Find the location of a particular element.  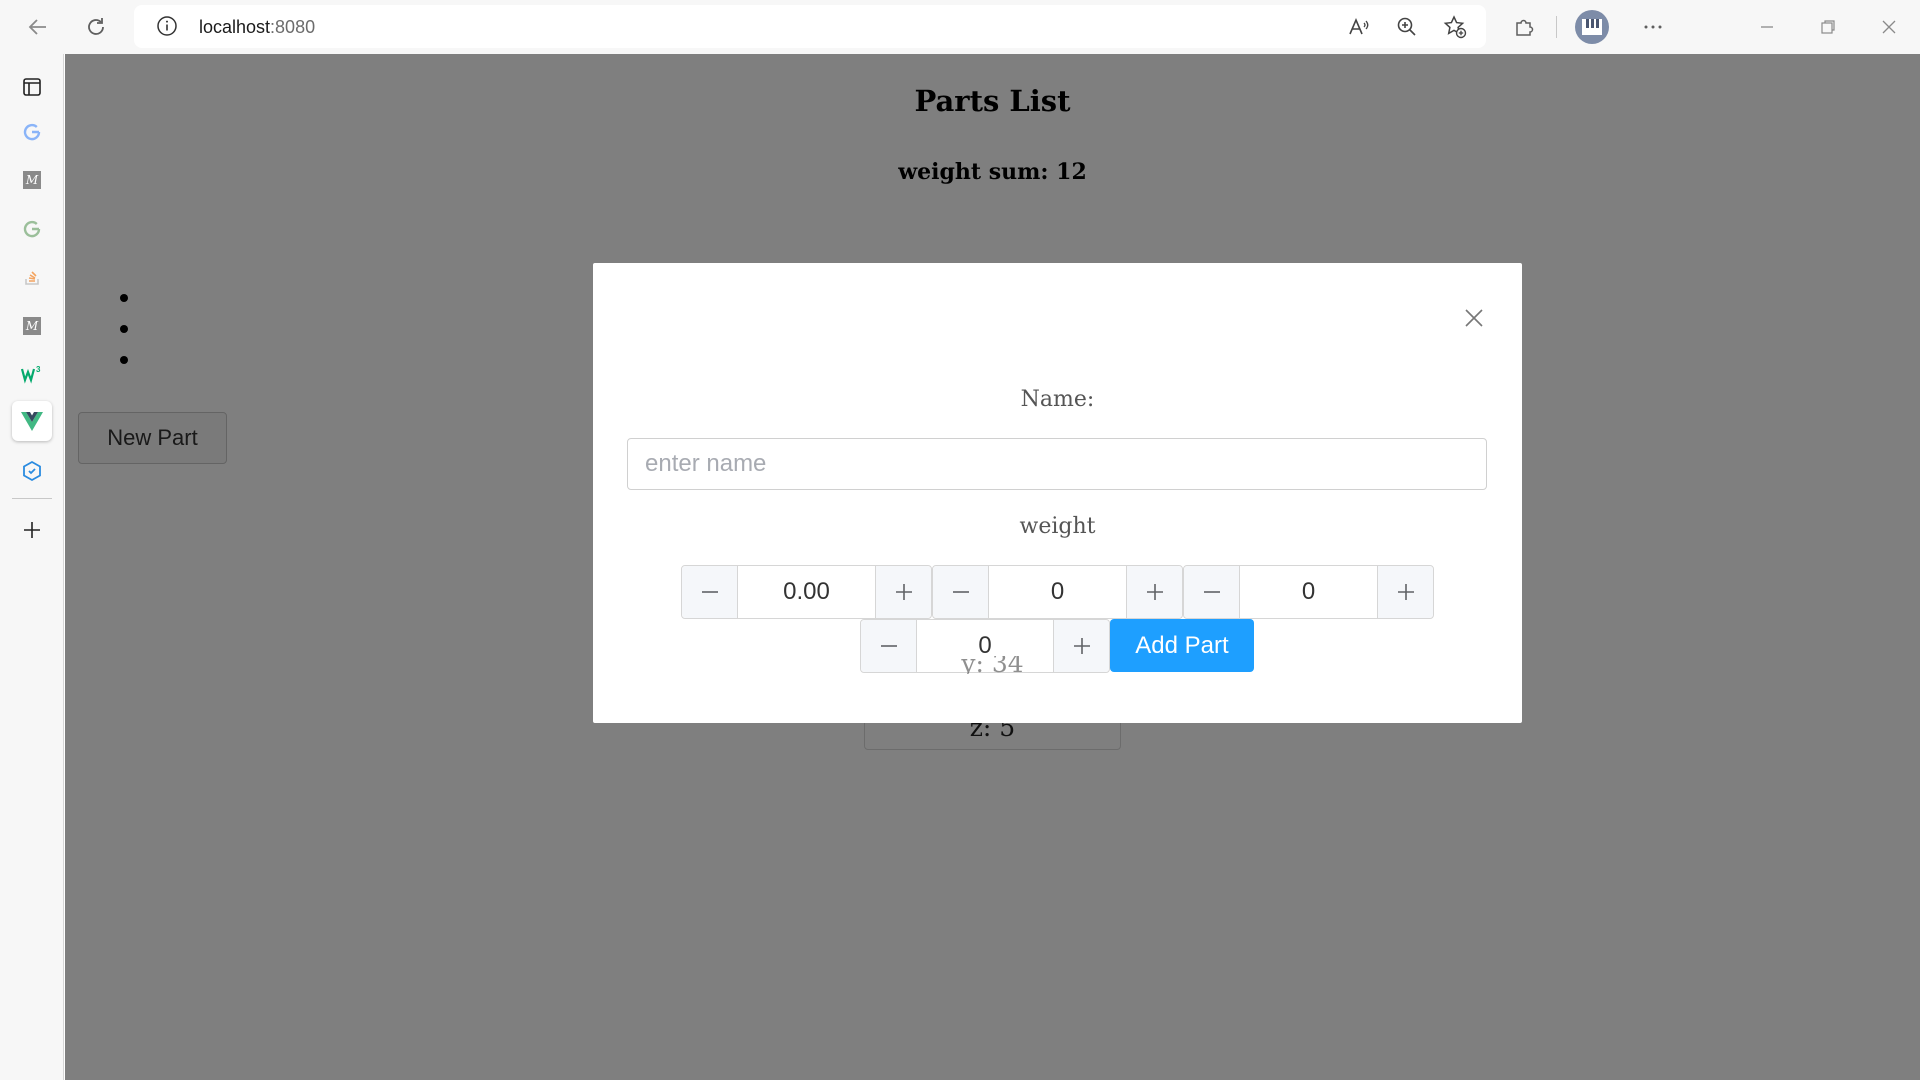

sidebar-item-tab-actions is located at coordinates (32, 87).